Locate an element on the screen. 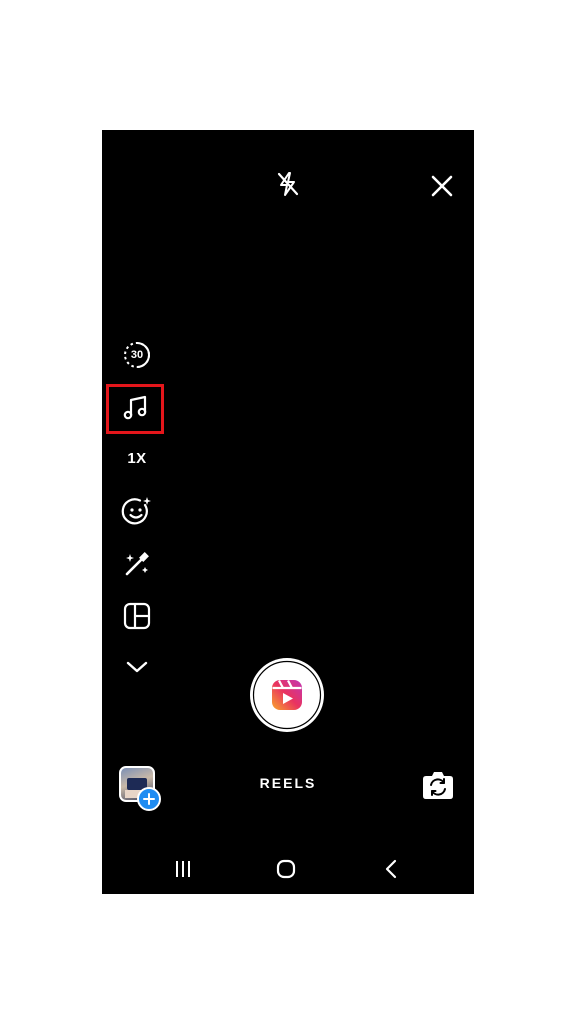 Image resolution: width=576 pixels, height=1024 pixels. speed-label: 1X is located at coordinates (137, 460).